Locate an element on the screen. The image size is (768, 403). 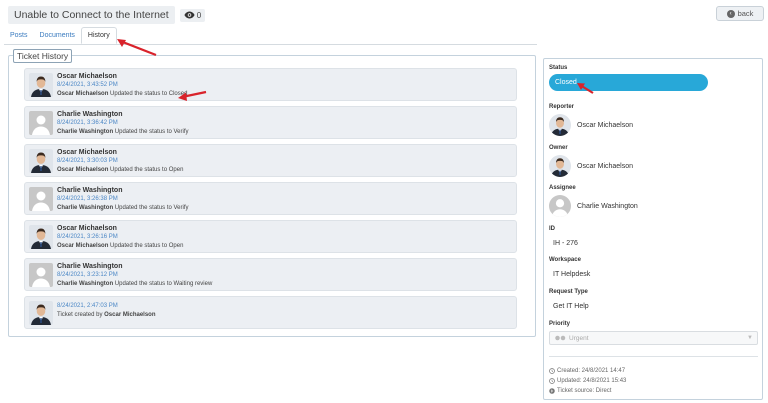
tab-posts: Posts is located at coordinates (19, 35).